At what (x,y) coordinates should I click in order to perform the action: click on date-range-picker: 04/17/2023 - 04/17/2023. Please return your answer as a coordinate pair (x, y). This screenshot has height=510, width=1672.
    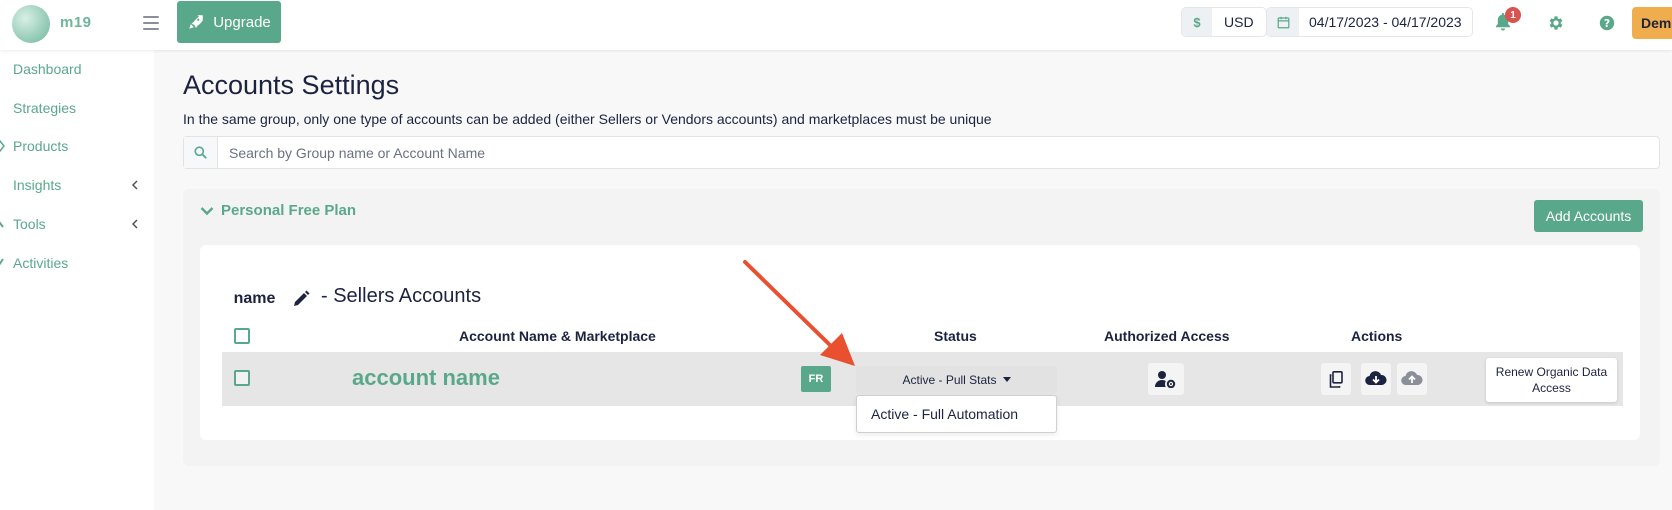
    Looking at the image, I should click on (1369, 22).